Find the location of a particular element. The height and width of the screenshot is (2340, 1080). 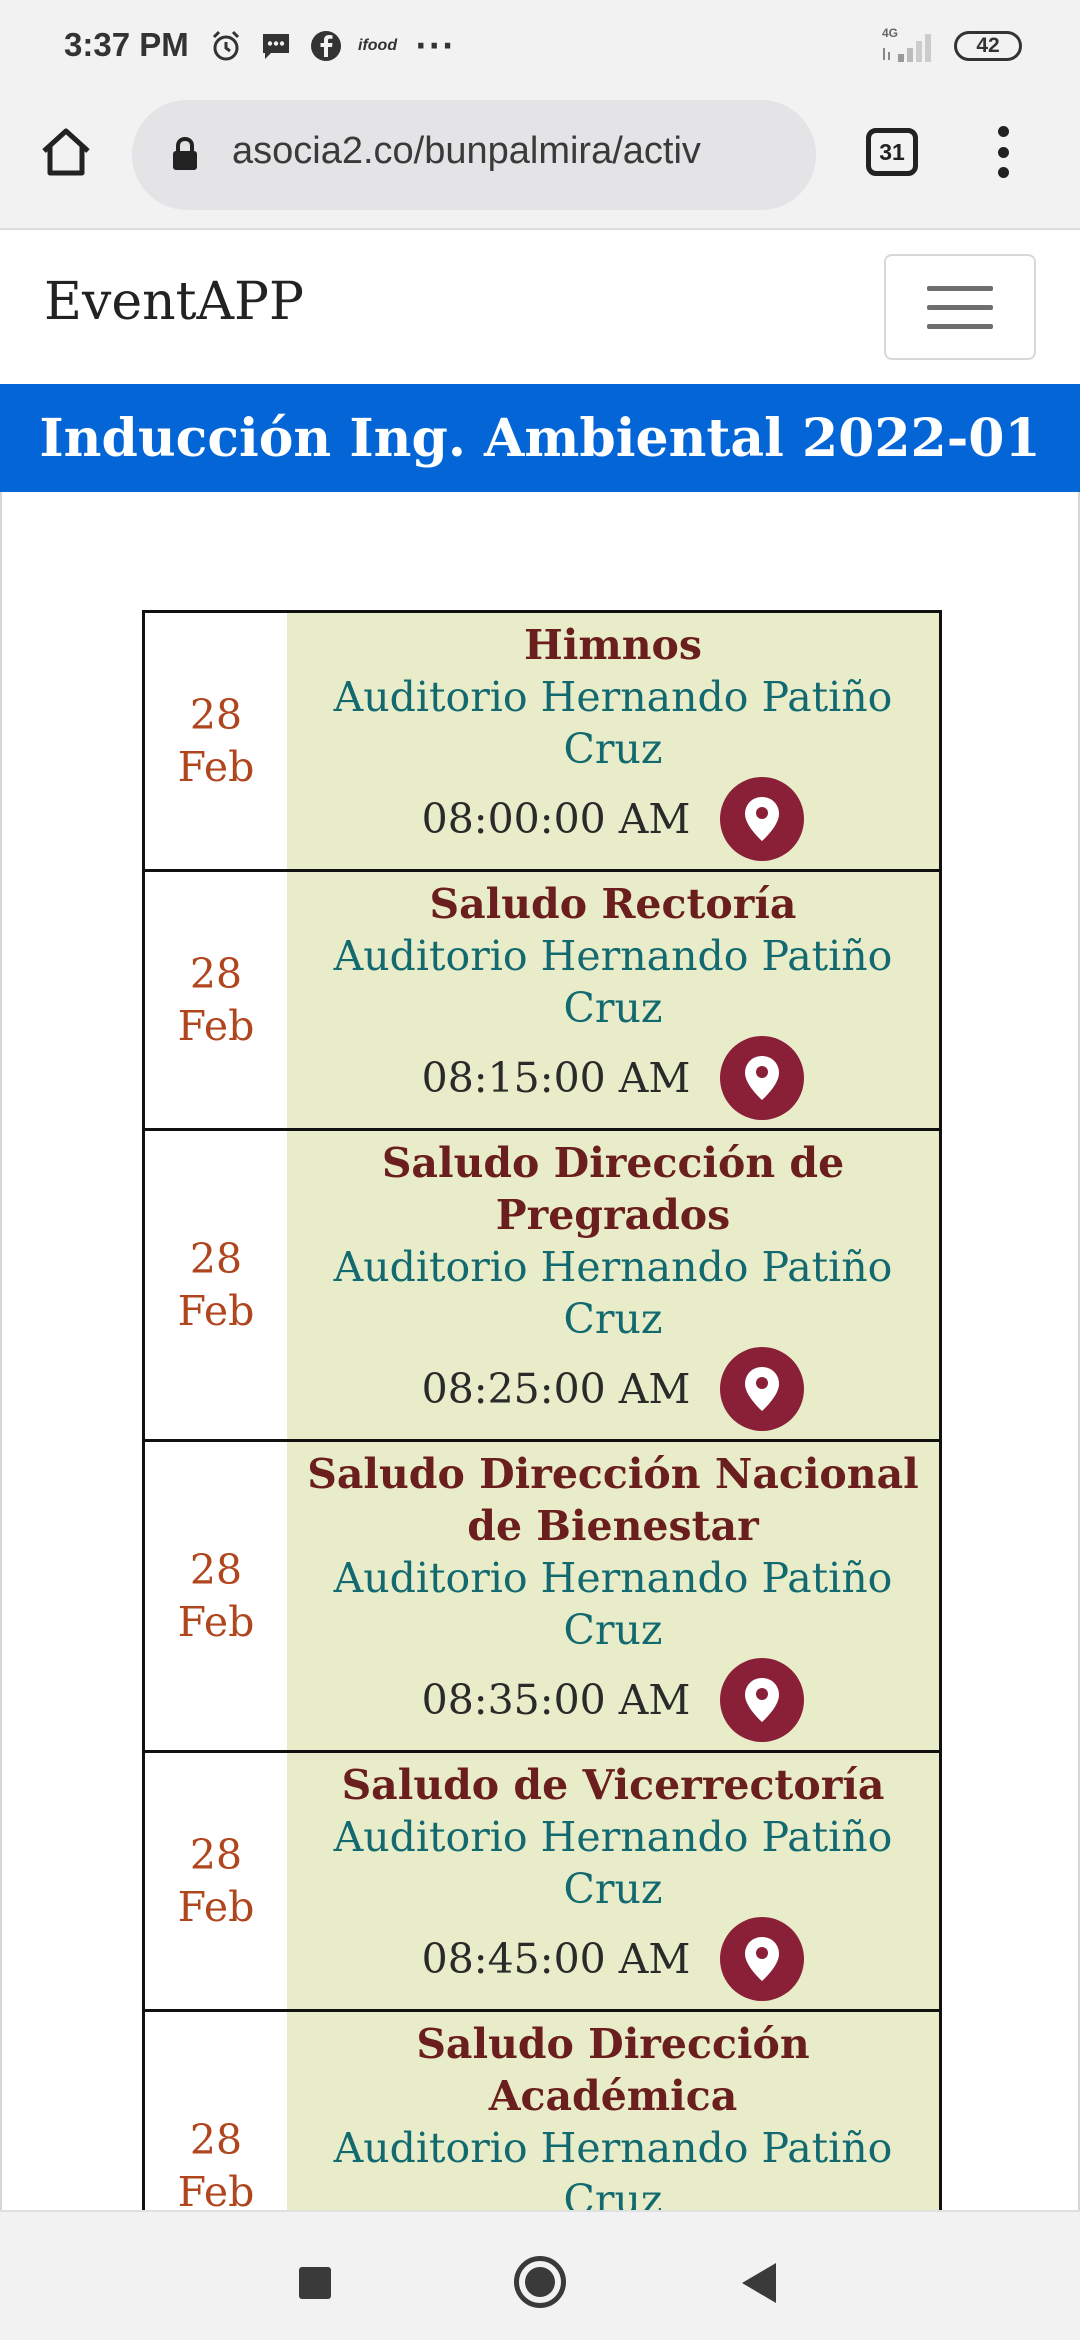

event-time-line: 08:35:00 AM is located at coordinates (613, 1700).